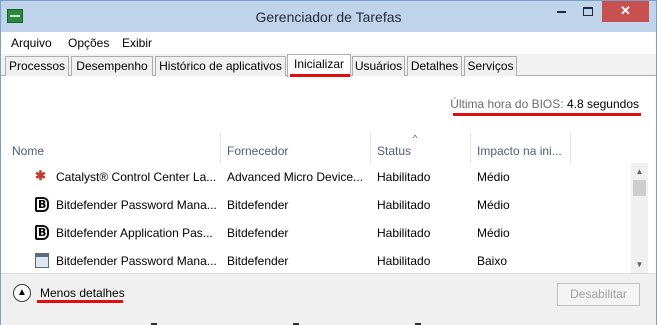  I want to click on menu-opcoes: Opções, so click(88, 43).